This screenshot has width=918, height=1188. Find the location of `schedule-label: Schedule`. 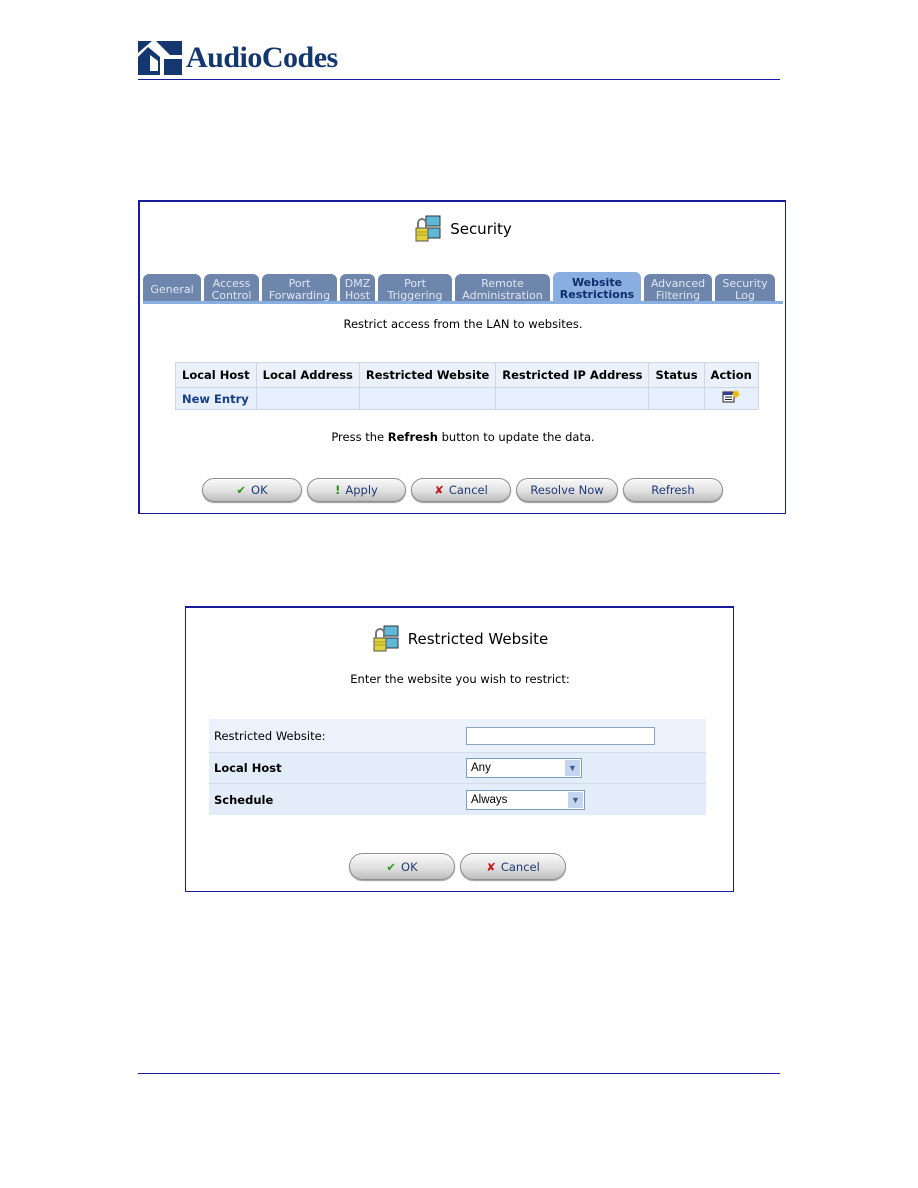

schedule-label: Schedule is located at coordinates (244, 799).